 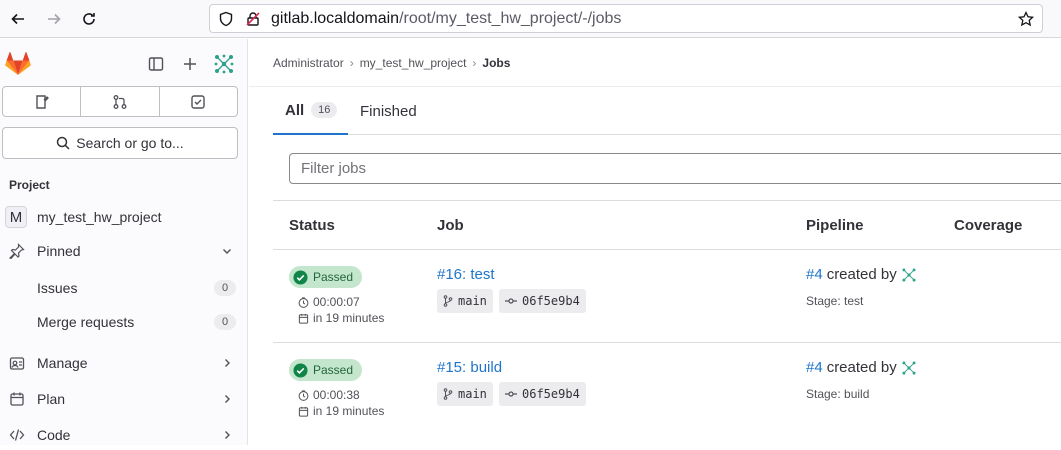 I want to click on sidebar-item-plan: Plan, so click(x=124, y=399).